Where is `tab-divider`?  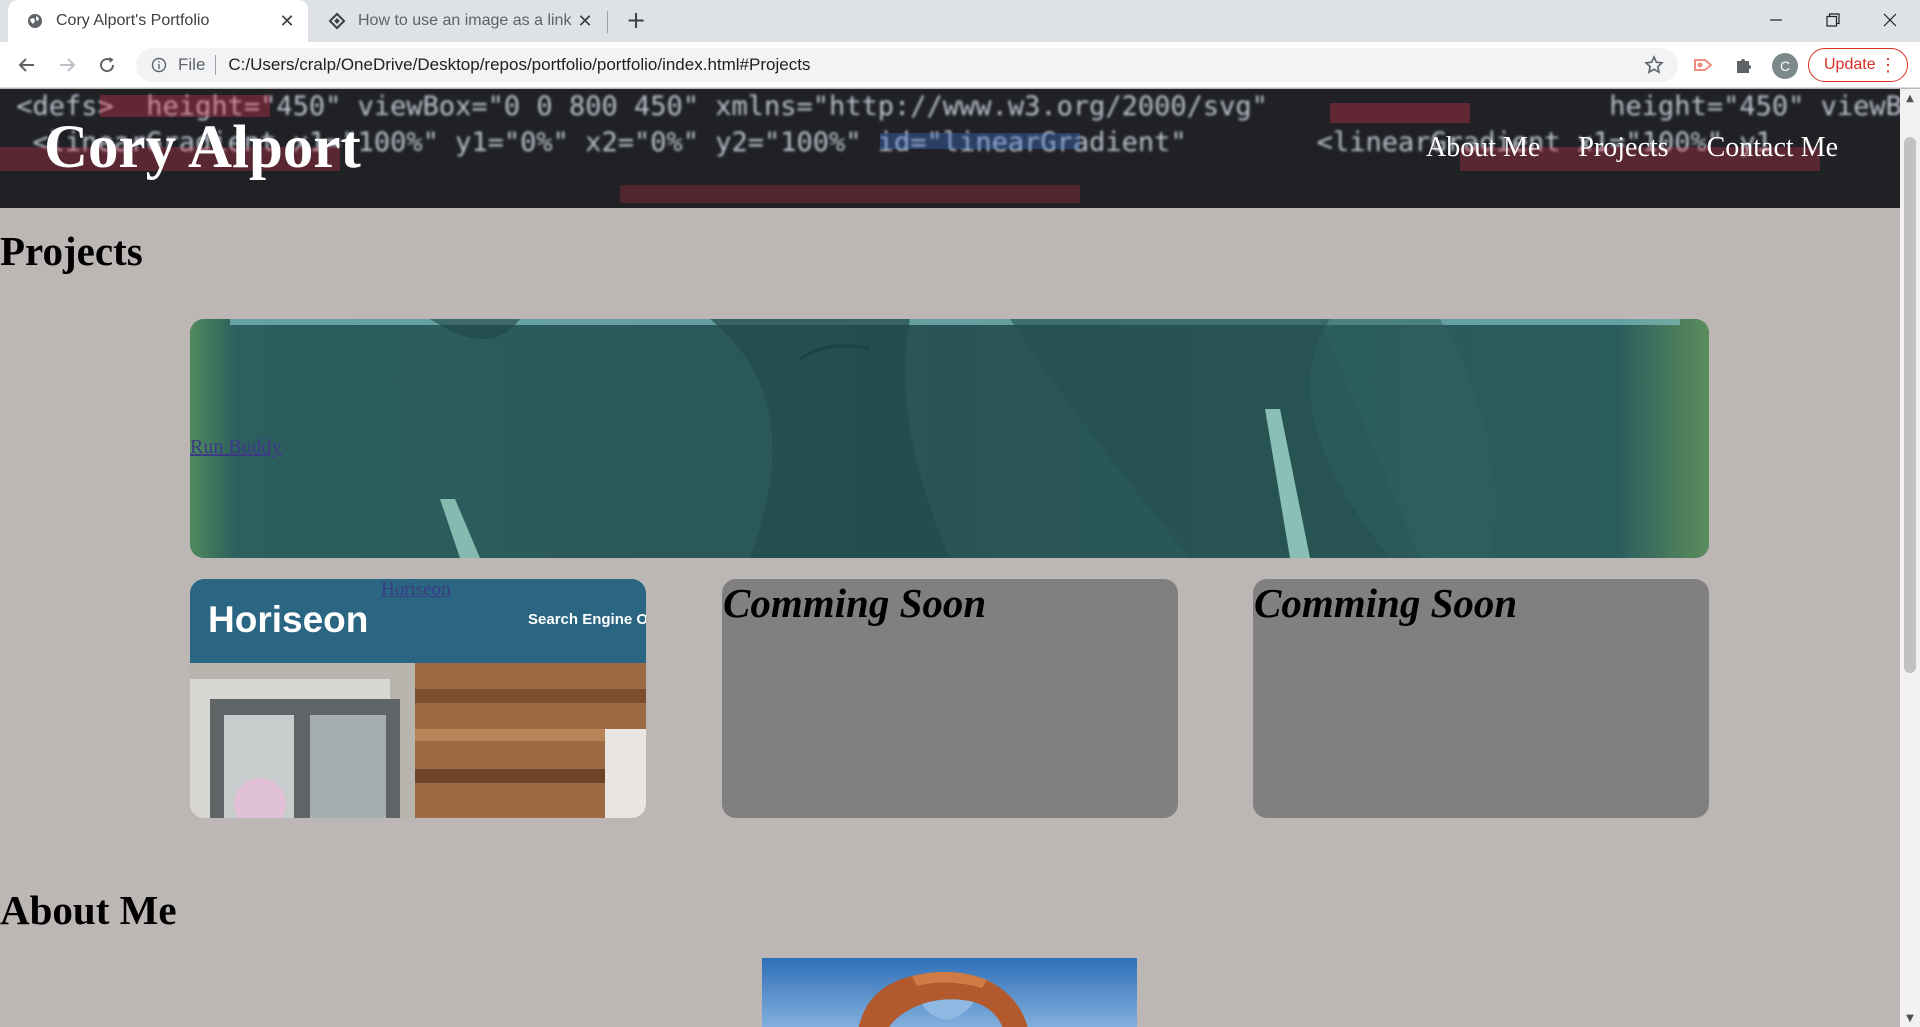 tab-divider is located at coordinates (607, 22).